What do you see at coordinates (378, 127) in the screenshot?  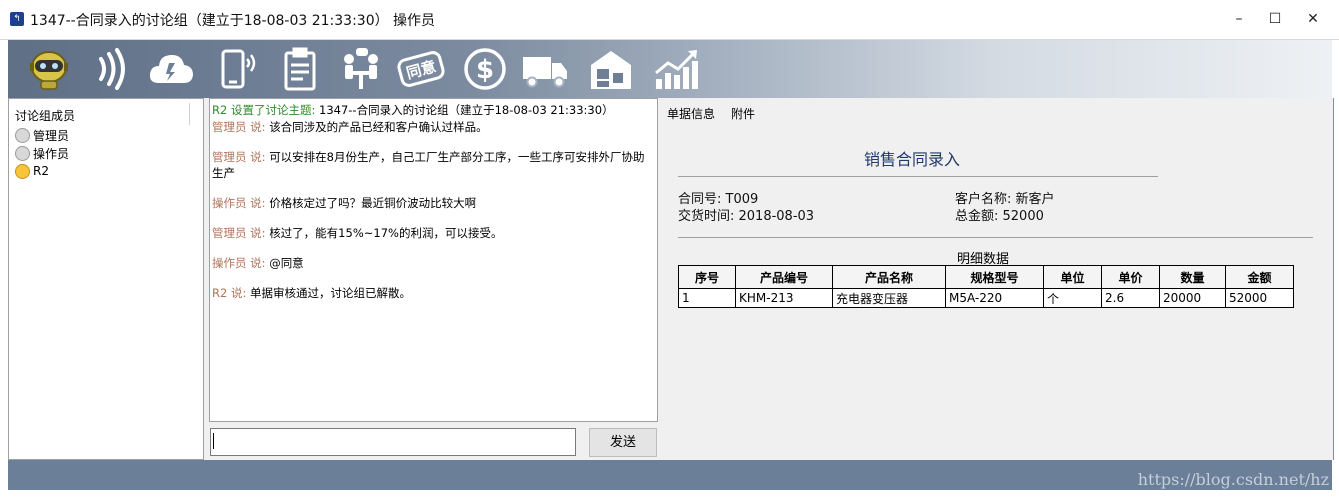 I see `message-text: 该合同涉及的产品已经和客户确认过样品。` at bounding box center [378, 127].